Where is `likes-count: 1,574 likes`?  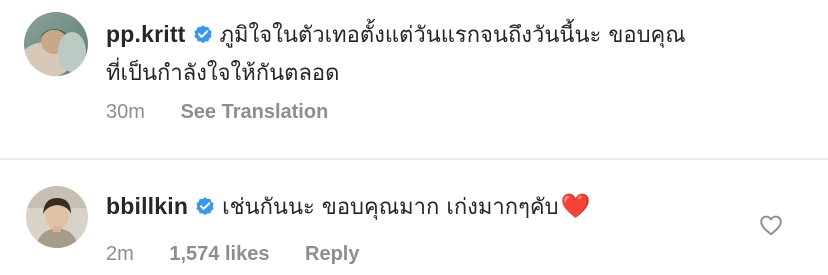
likes-count: 1,574 likes is located at coordinates (219, 254).